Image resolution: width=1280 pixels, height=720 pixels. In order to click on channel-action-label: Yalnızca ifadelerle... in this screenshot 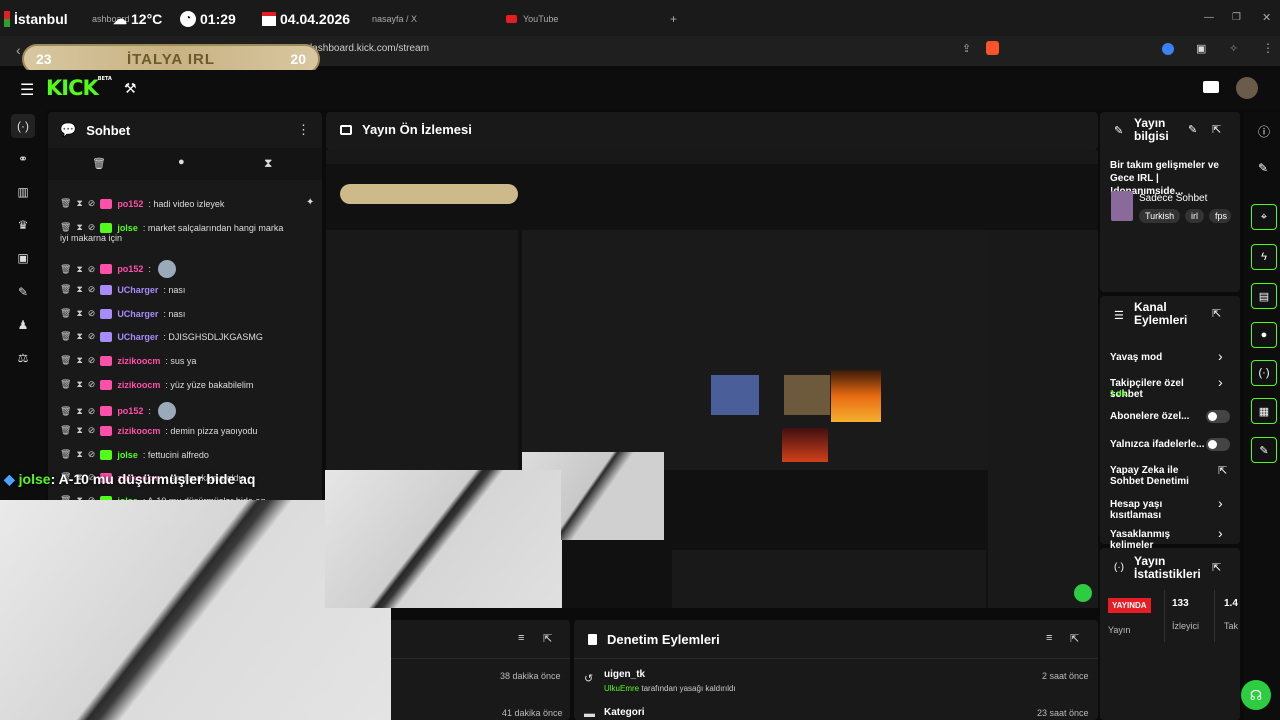, I will do `click(1158, 444)`.